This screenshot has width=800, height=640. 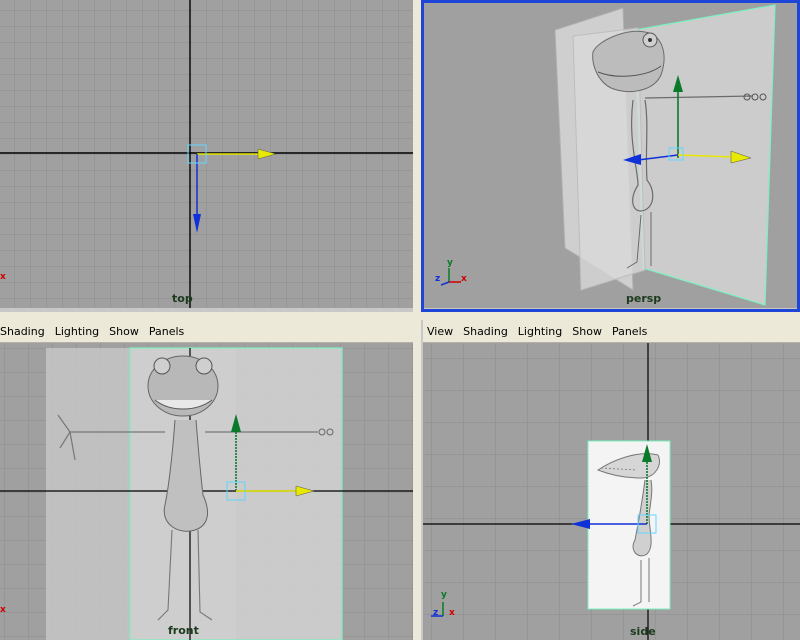 I want to click on side-menu-lighting: Lighting, so click(x=541, y=331).